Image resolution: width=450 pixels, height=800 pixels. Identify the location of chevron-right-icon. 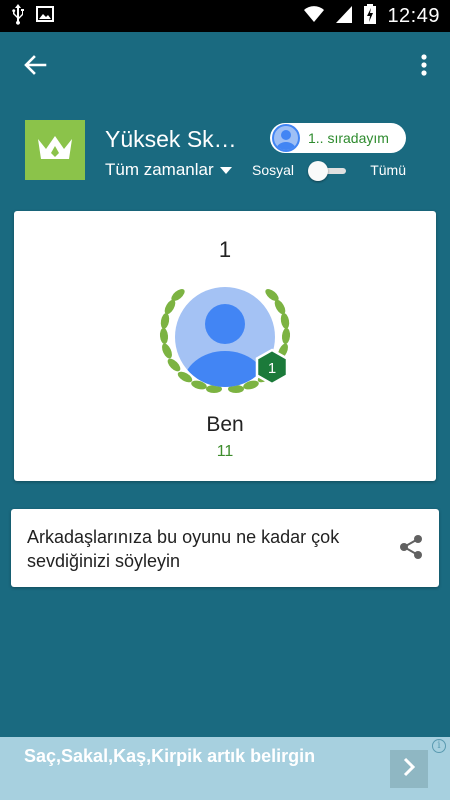
(409, 769).